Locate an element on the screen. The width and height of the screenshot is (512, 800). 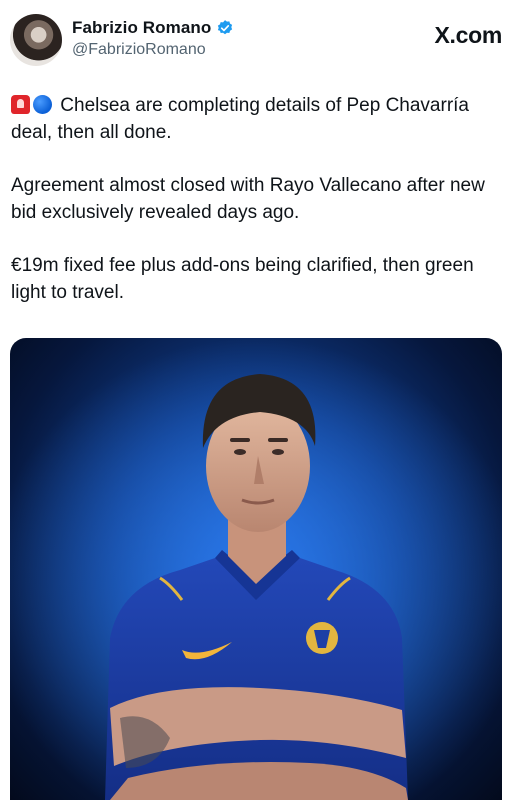
author-name-row: Fabrizio Romano is located at coordinates (153, 28).